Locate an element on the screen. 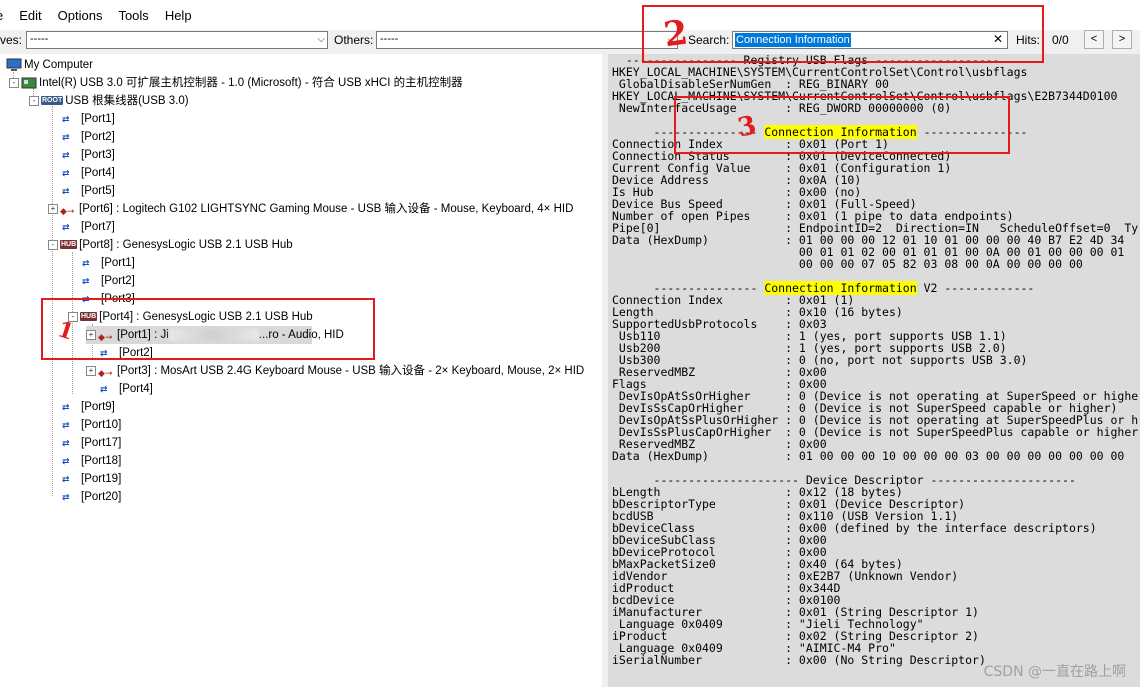 The image size is (1140, 687). tree-node-hub8-port: ⇄ [Port2] is located at coordinates (108, 281).